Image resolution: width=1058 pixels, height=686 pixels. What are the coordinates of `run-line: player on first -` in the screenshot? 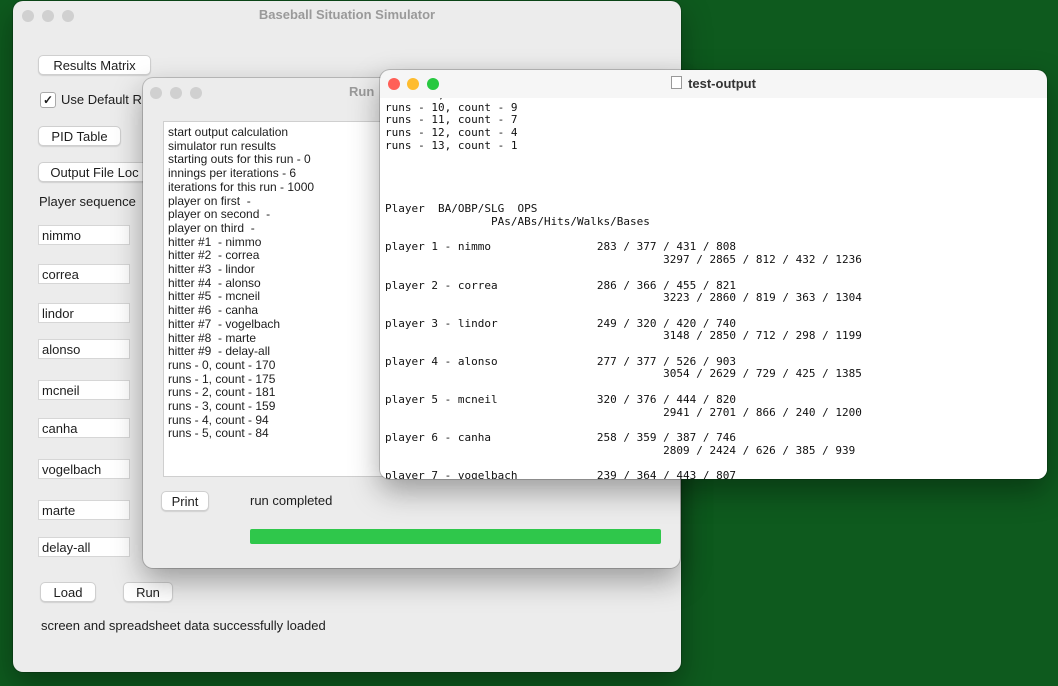 It's located at (209, 200).